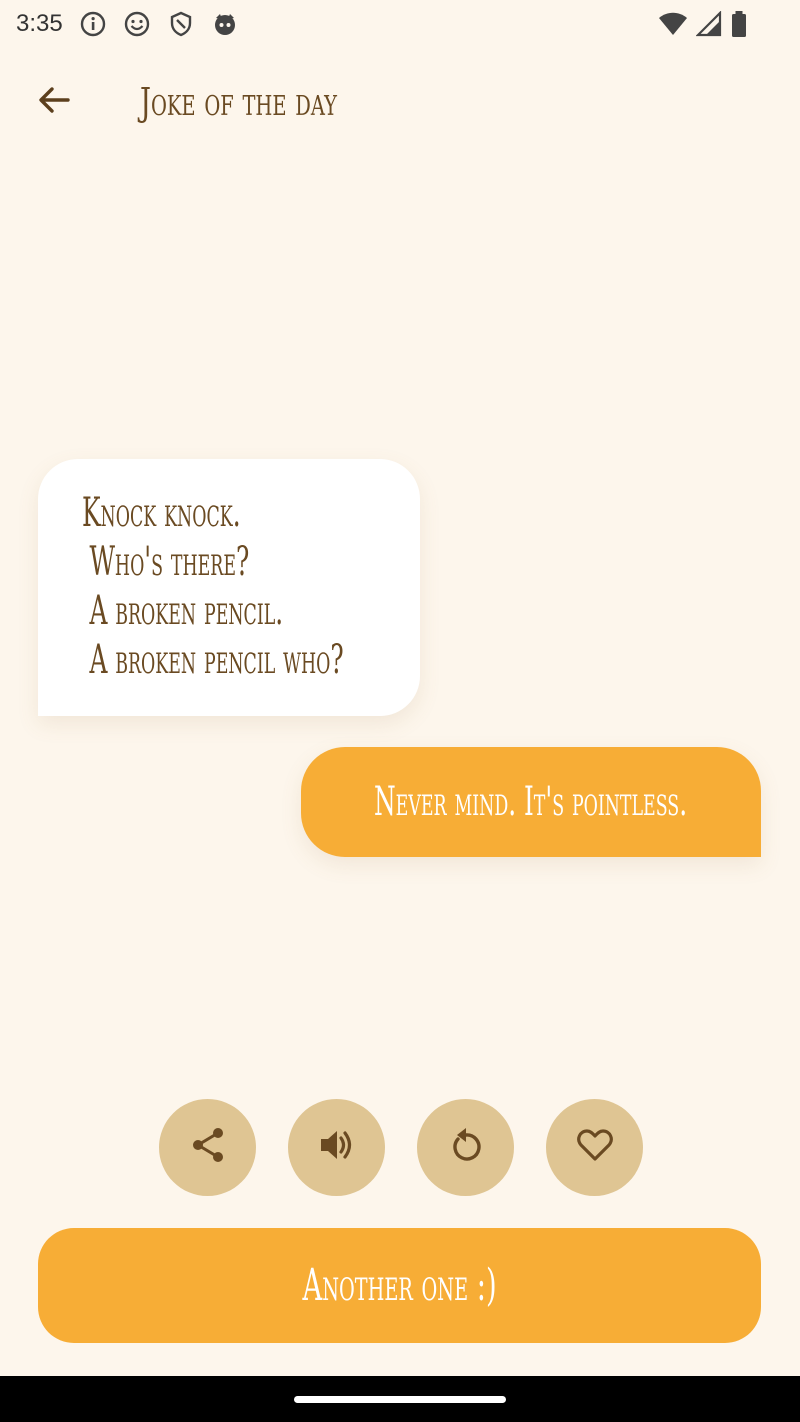 This screenshot has height=1422, width=800. I want to click on joke-setup-line: A broken pencil who?, so click(216, 660).